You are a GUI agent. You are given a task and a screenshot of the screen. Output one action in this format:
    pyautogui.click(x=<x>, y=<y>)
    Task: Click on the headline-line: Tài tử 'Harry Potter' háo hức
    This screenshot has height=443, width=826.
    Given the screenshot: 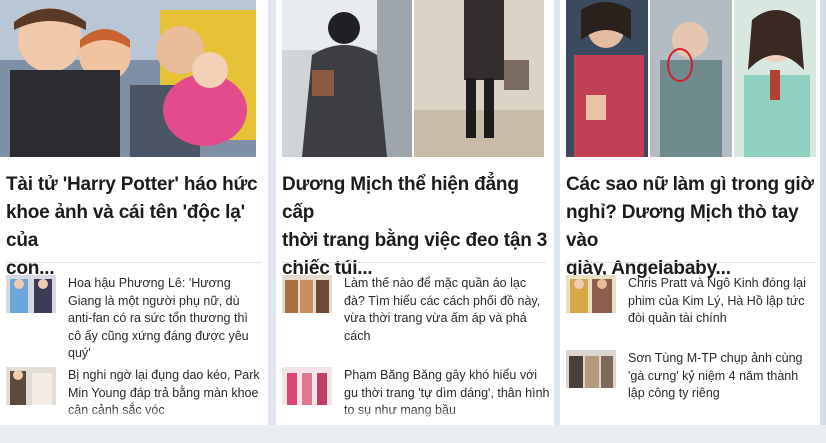 What is the action you would take?
    pyautogui.click(x=132, y=184)
    